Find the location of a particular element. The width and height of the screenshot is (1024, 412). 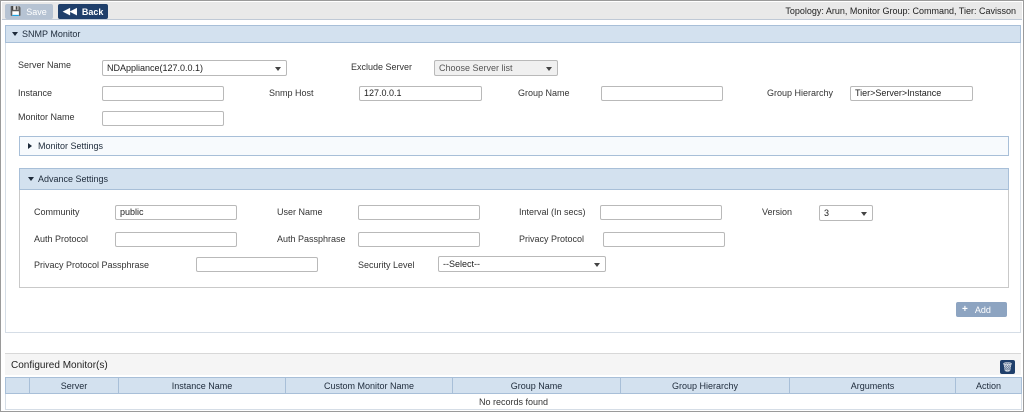

snmp-host-input: 127.0.0.1 is located at coordinates (420, 93).